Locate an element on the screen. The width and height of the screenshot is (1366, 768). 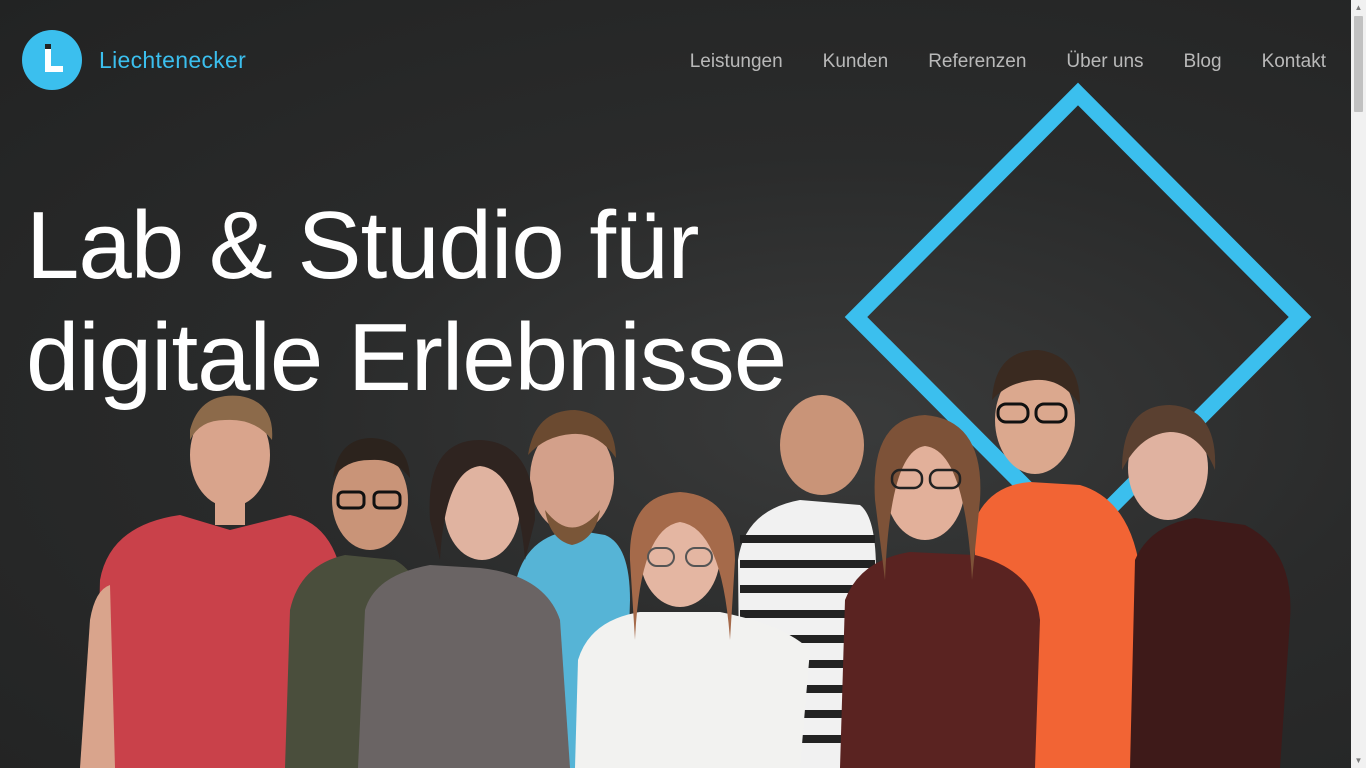
nav-item-referenzen: Referenzen is located at coordinates (977, 62).